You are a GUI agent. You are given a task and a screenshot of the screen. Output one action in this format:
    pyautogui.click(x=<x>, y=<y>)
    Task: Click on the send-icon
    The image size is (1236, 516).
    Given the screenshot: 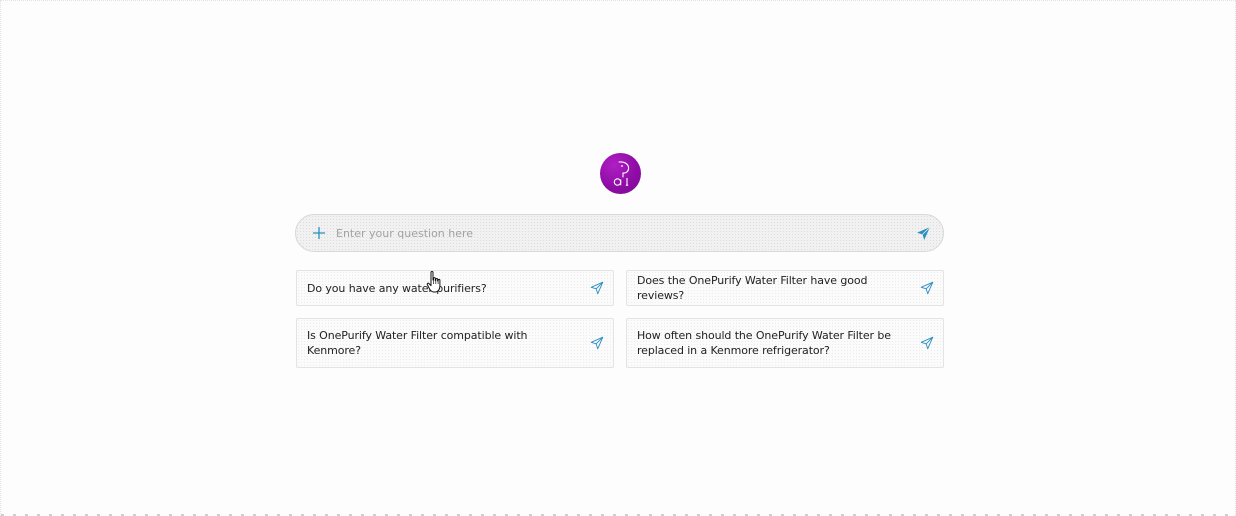 What is the action you would take?
    pyautogui.click(x=923, y=233)
    